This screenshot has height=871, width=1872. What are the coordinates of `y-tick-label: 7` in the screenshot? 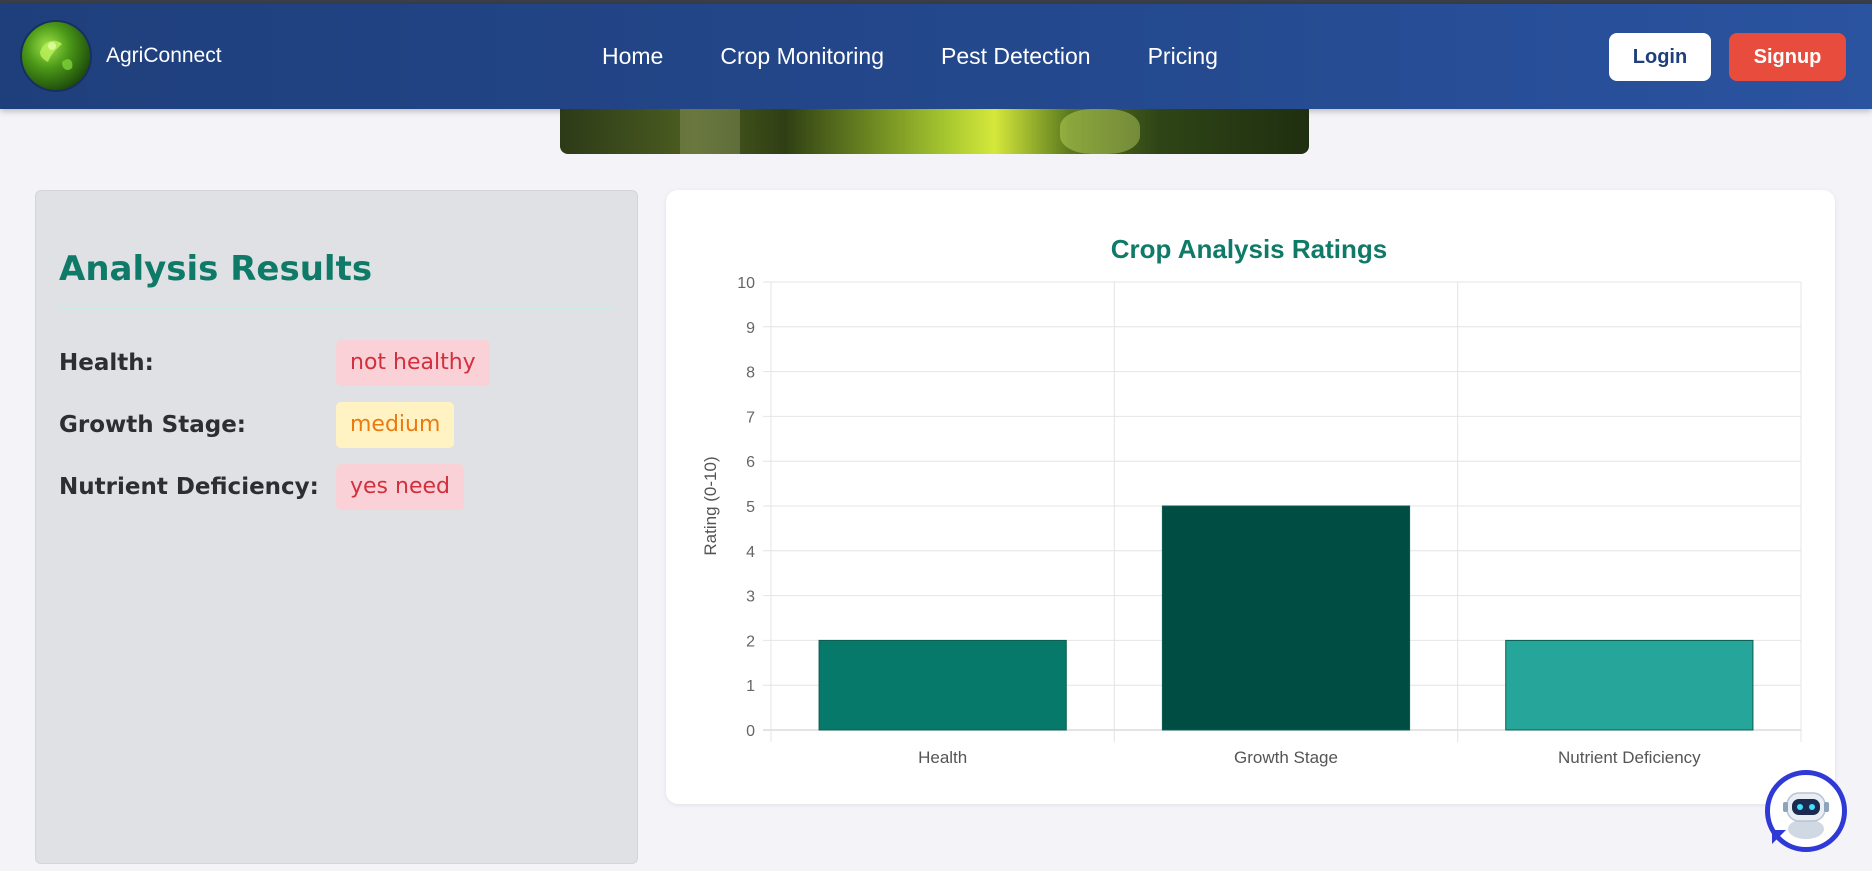 It's located at (750, 417).